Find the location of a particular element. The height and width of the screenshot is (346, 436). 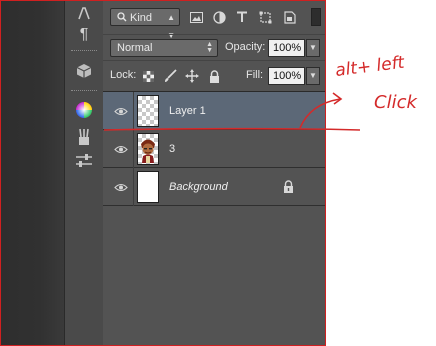

annotation-underline is located at coordinates (232, 129).